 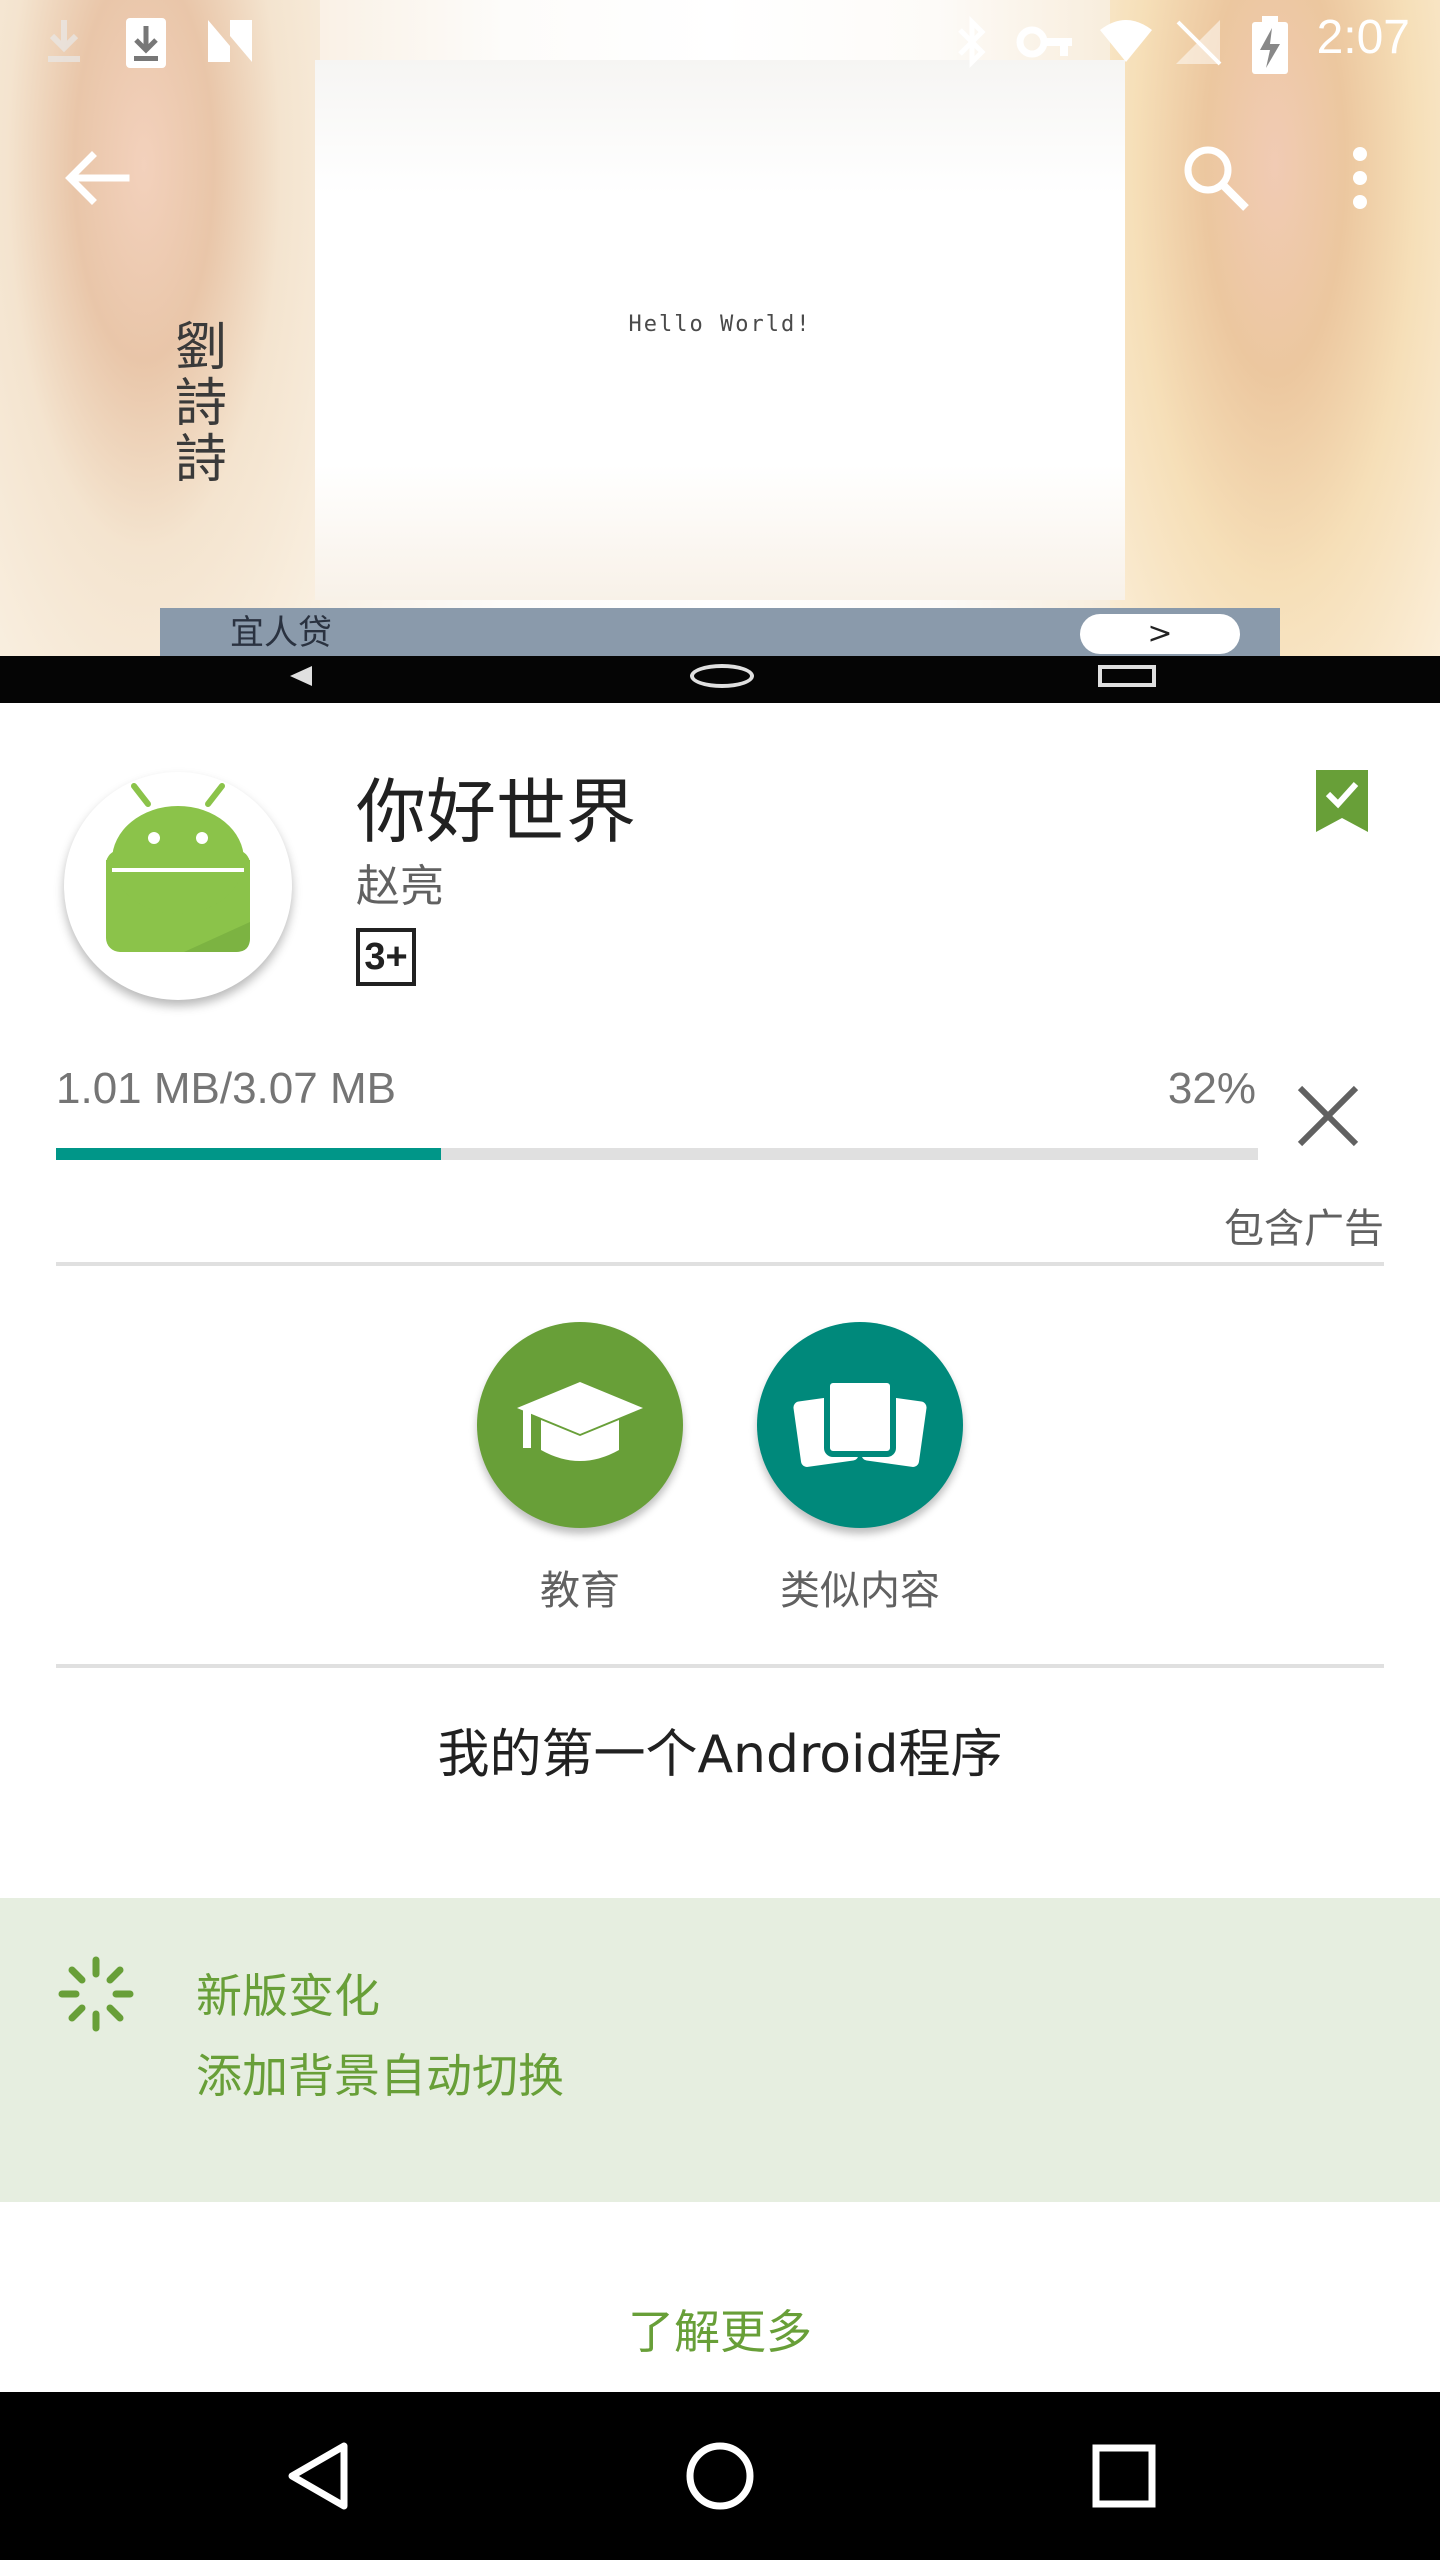 What do you see at coordinates (386, 957) in the screenshot?
I see `content-rating-badge: 3+` at bounding box center [386, 957].